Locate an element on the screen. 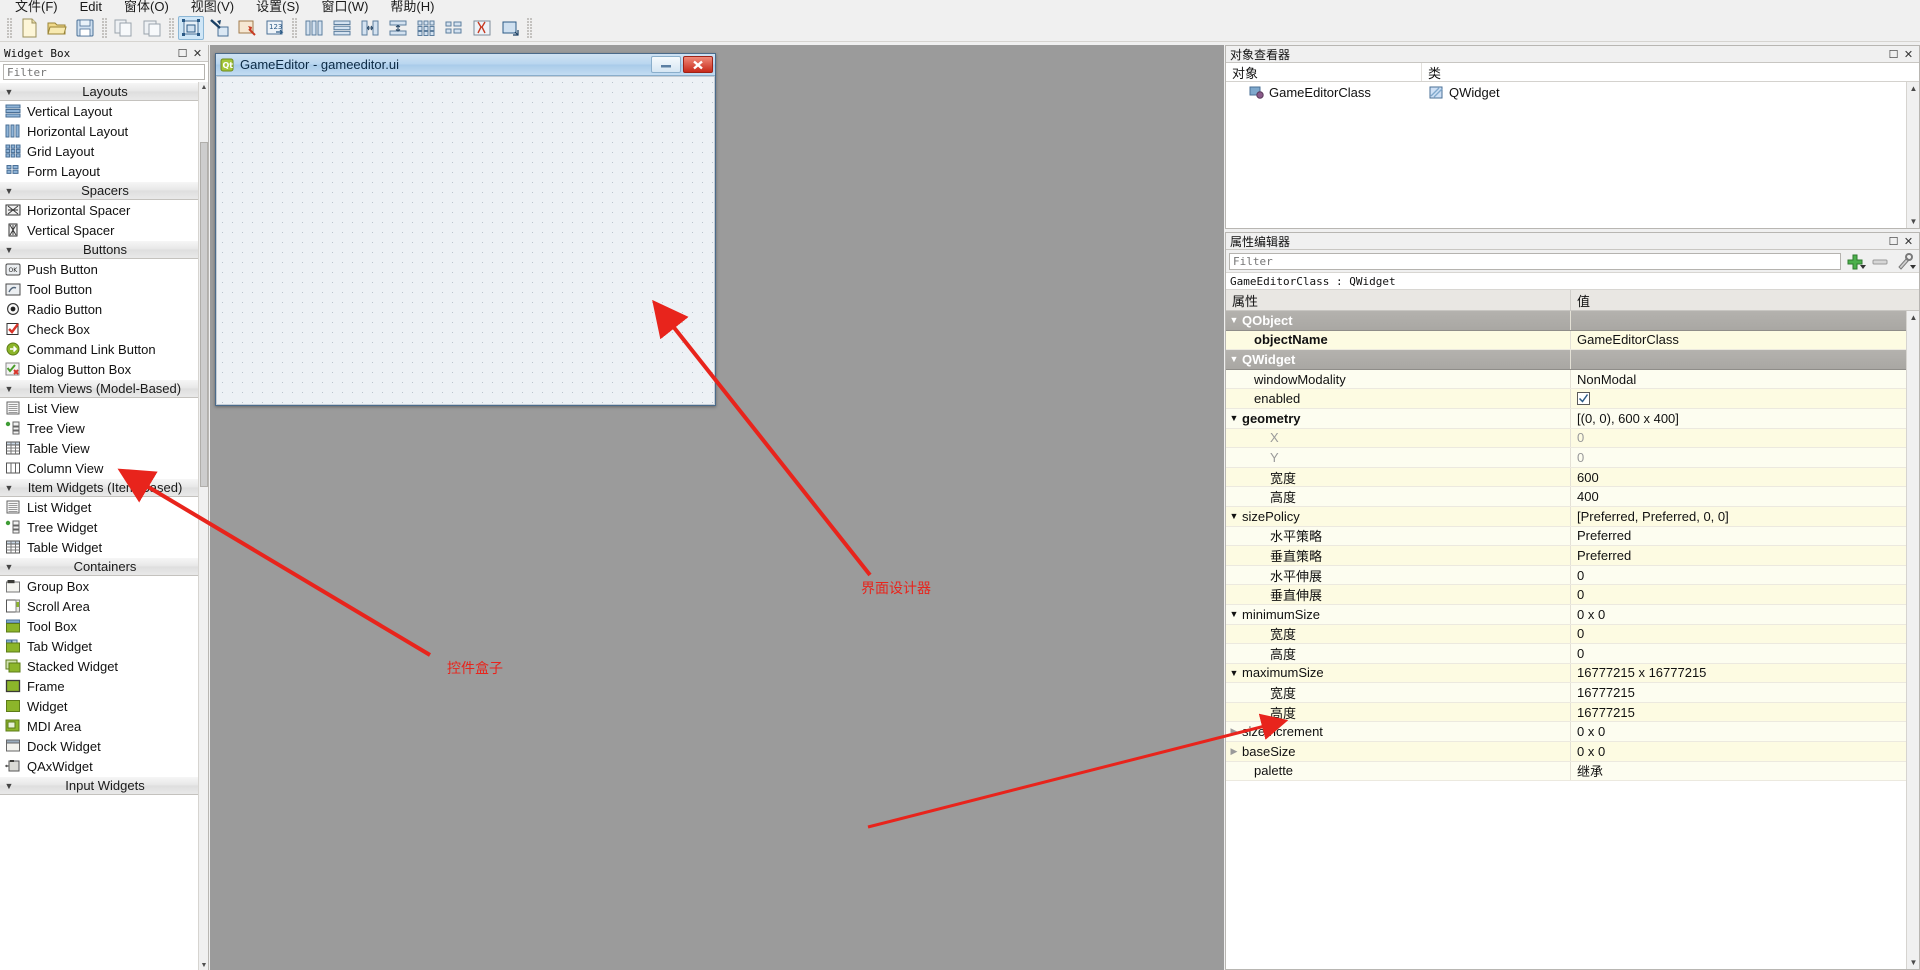 The image size is (1920, 970). close-button is located at coordinates (698, 64).